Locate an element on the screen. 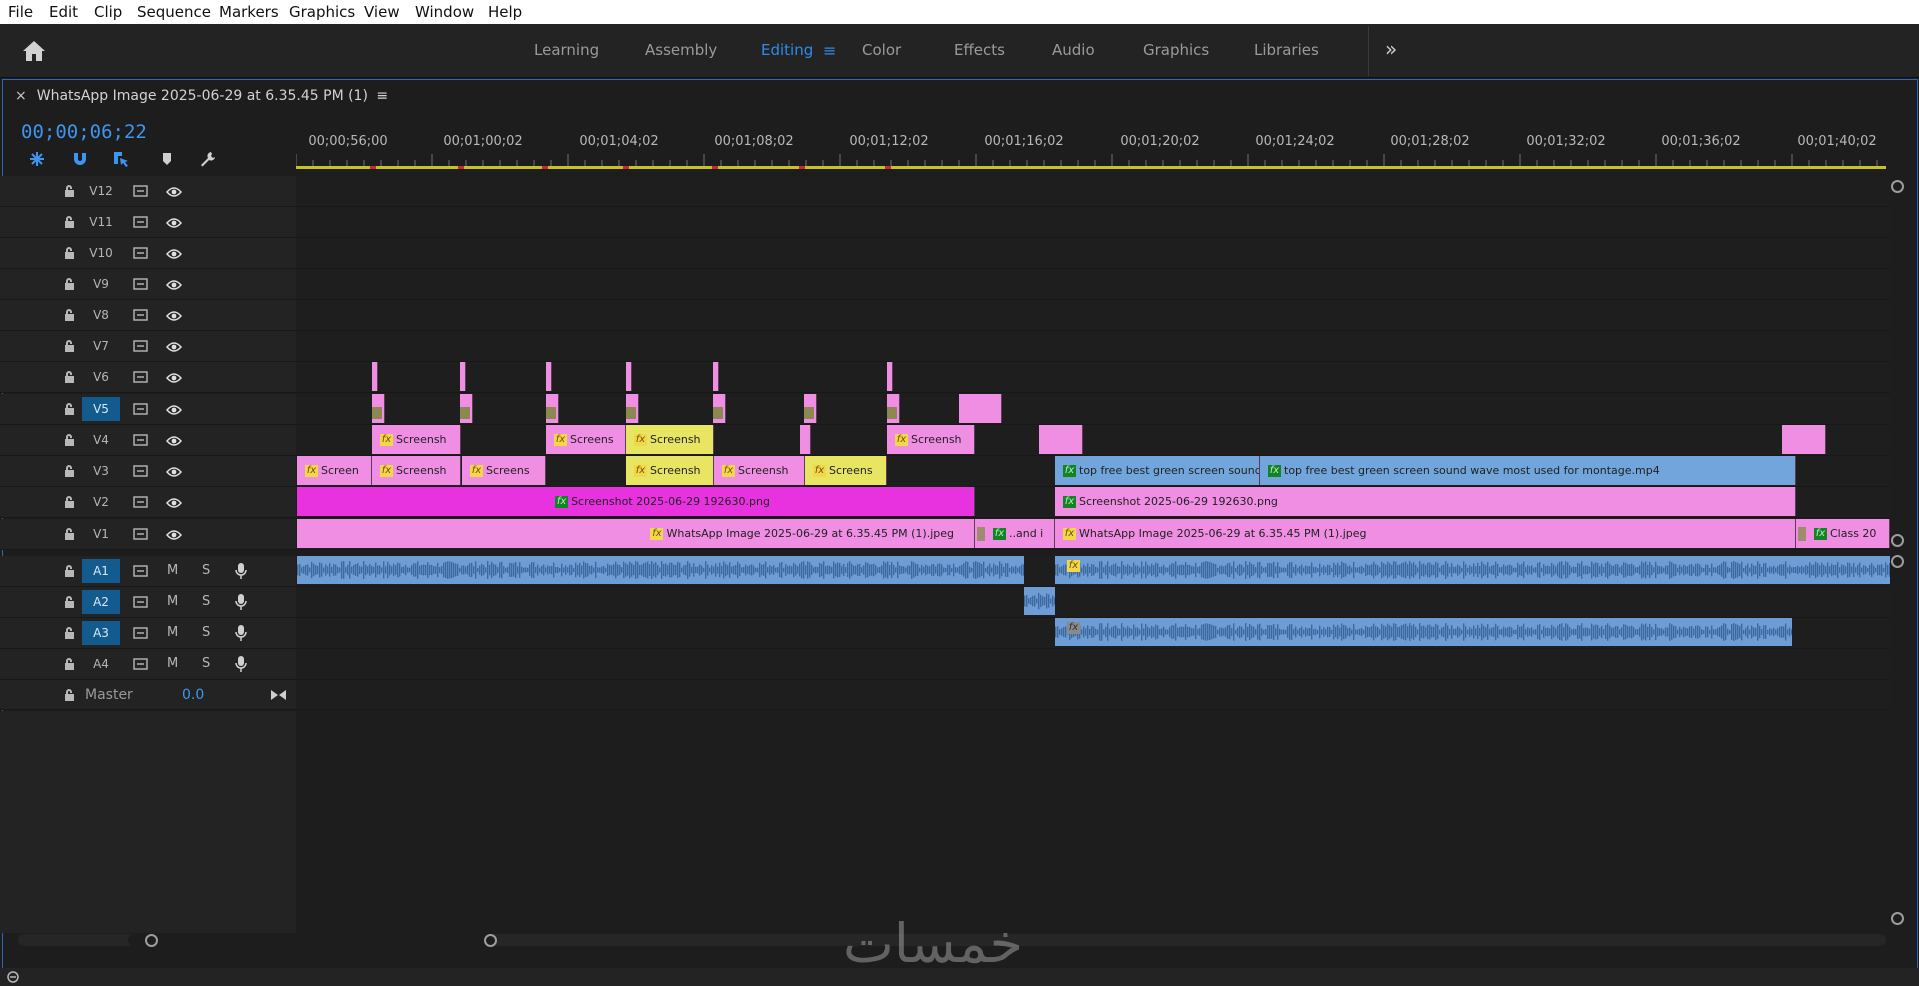 The image size is (1919, 986). track-name: V1 is located at coordinates (101, 534).